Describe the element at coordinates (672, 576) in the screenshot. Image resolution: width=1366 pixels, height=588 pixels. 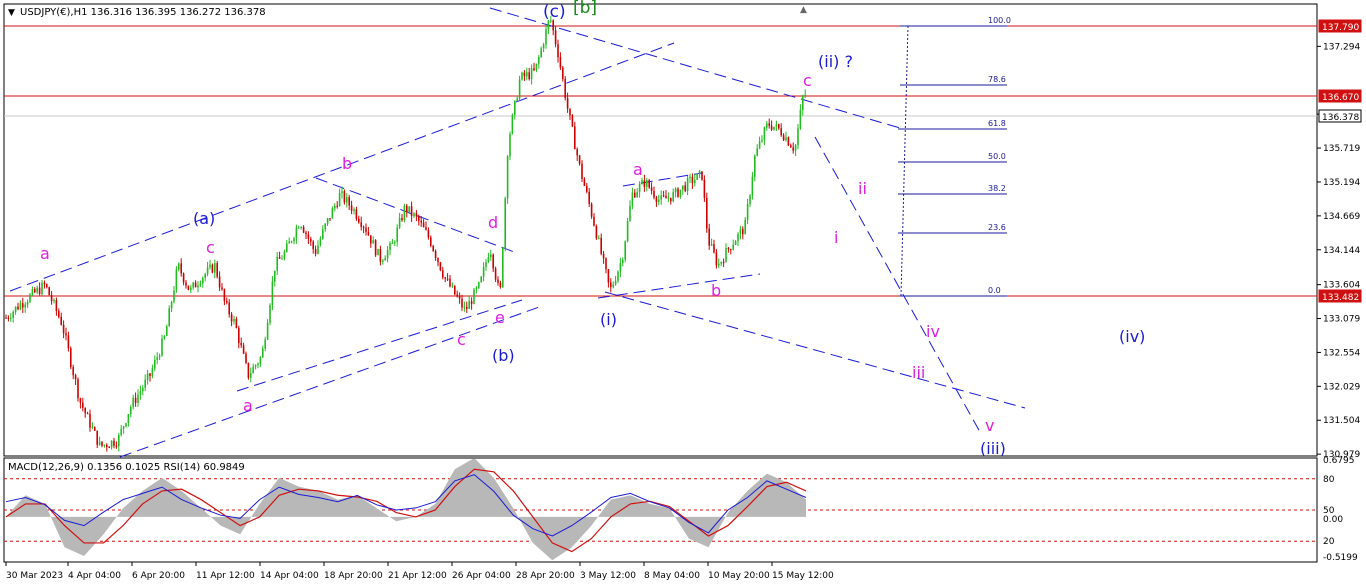
I see `time-tick-label: 8 May 04:00` at that location.